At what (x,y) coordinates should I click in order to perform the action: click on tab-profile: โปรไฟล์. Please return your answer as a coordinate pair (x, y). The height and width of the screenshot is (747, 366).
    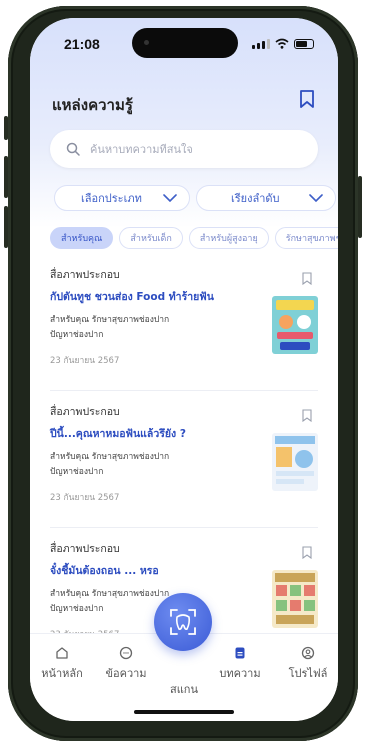
    Looking at the image, I should click on (308, 664).